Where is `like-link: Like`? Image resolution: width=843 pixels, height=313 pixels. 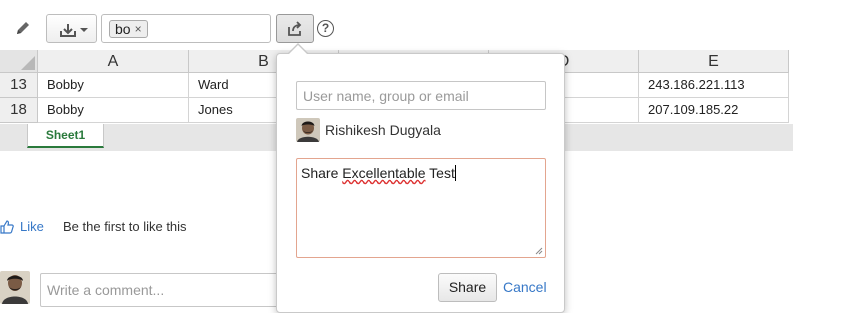 like-link: Like is located at coordinates (22, 226).